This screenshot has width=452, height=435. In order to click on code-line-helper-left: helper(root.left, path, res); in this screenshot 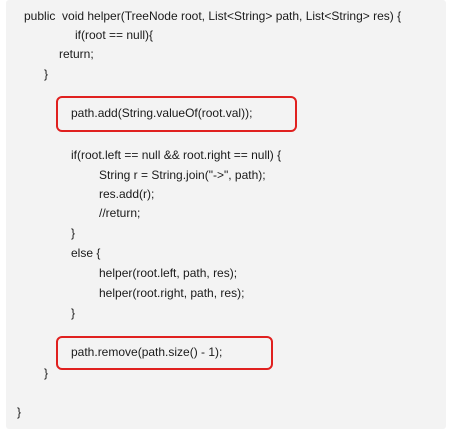, I will do `click(168, 273)`.